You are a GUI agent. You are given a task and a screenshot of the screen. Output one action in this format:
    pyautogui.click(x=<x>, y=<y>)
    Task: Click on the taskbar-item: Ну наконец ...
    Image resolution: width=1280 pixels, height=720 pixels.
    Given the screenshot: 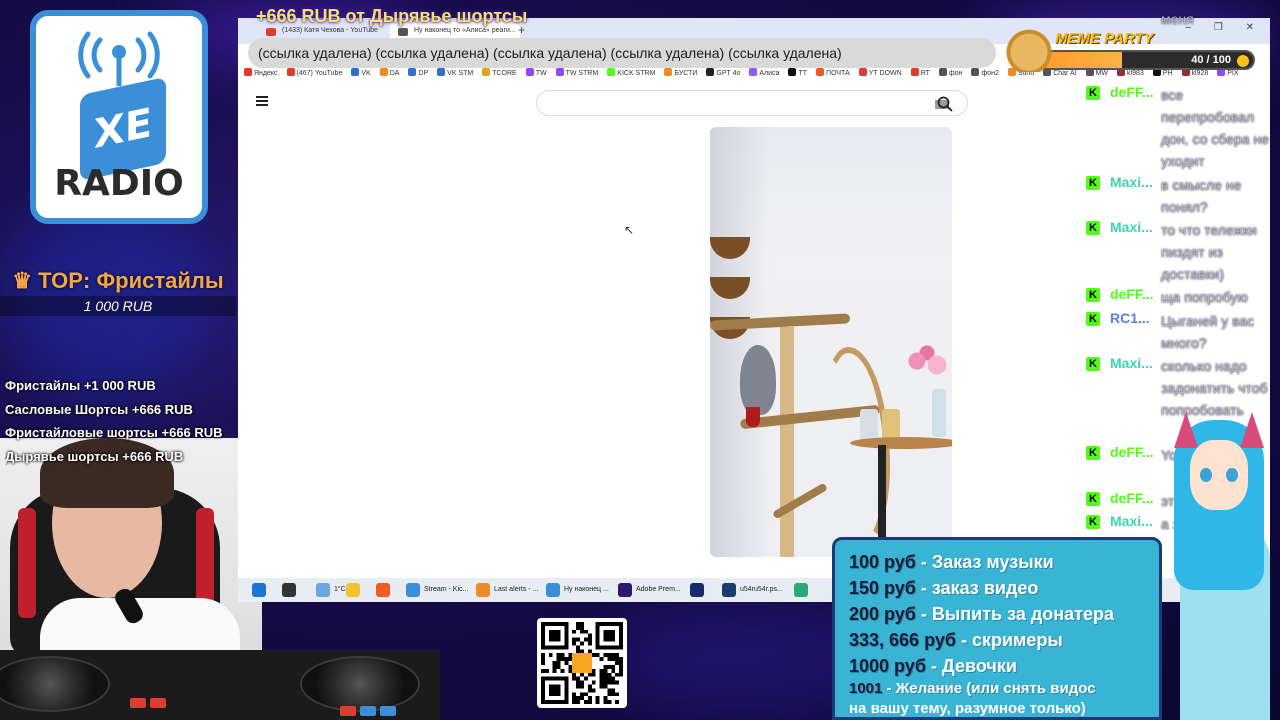 What is the action you would take?
    pyautogui.click(x=576, y=590)
    